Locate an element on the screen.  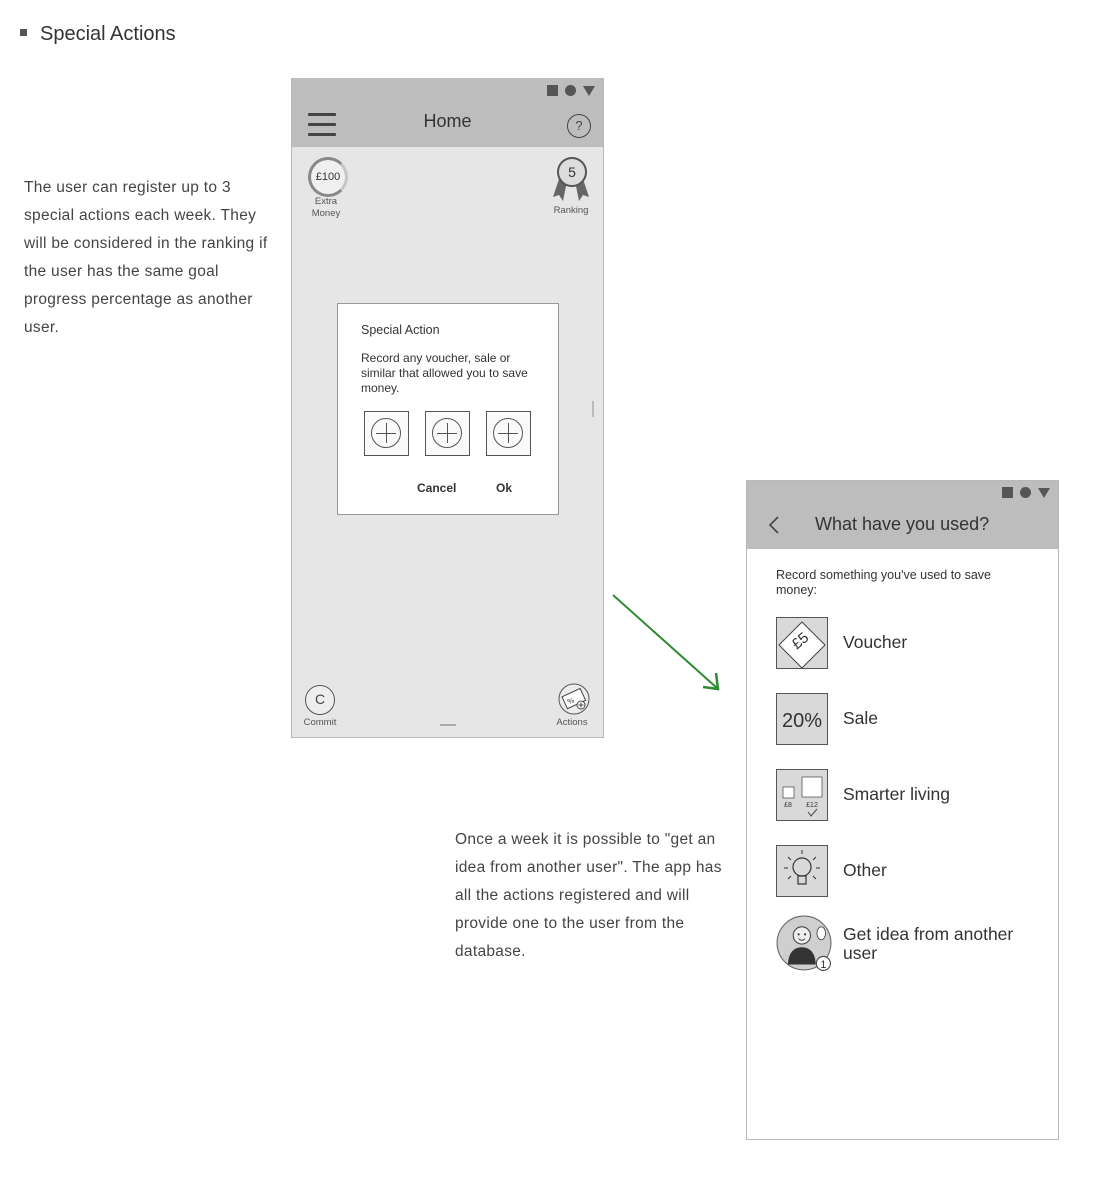
ranking-label: Ranking is located at coordinates (571, 210).